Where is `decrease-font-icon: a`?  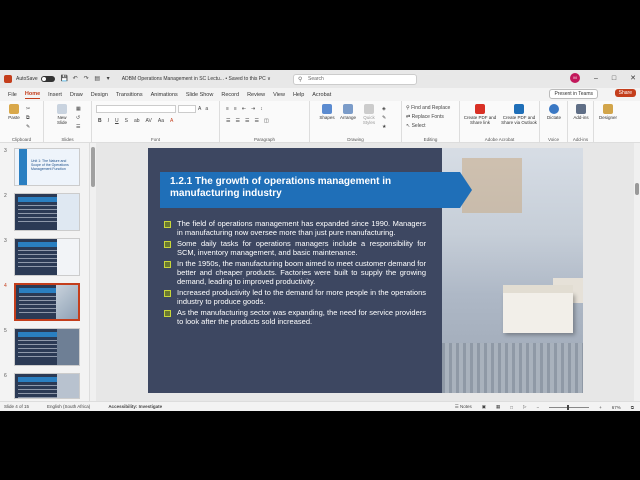
decrease-font-icon: a is located at coordinates (206, 109).